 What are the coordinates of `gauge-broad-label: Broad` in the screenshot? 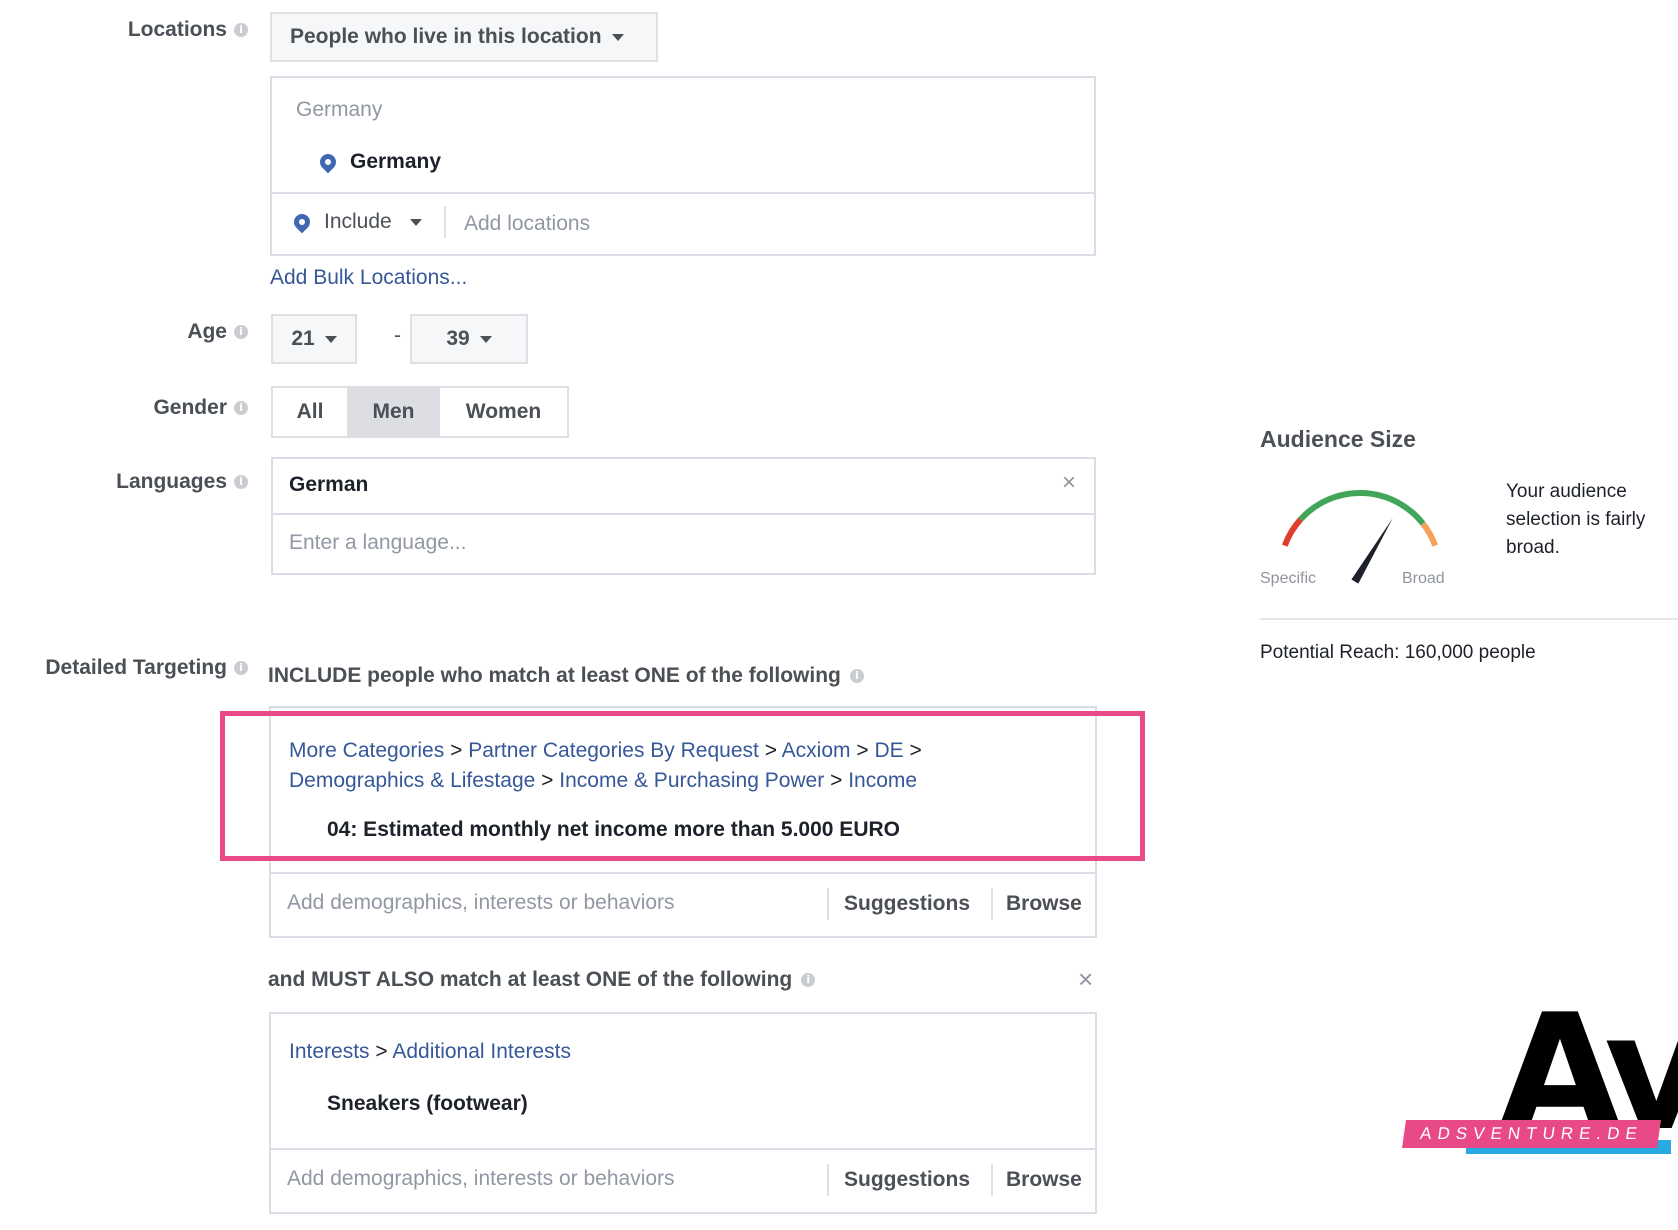 It's located at (1423, 578).